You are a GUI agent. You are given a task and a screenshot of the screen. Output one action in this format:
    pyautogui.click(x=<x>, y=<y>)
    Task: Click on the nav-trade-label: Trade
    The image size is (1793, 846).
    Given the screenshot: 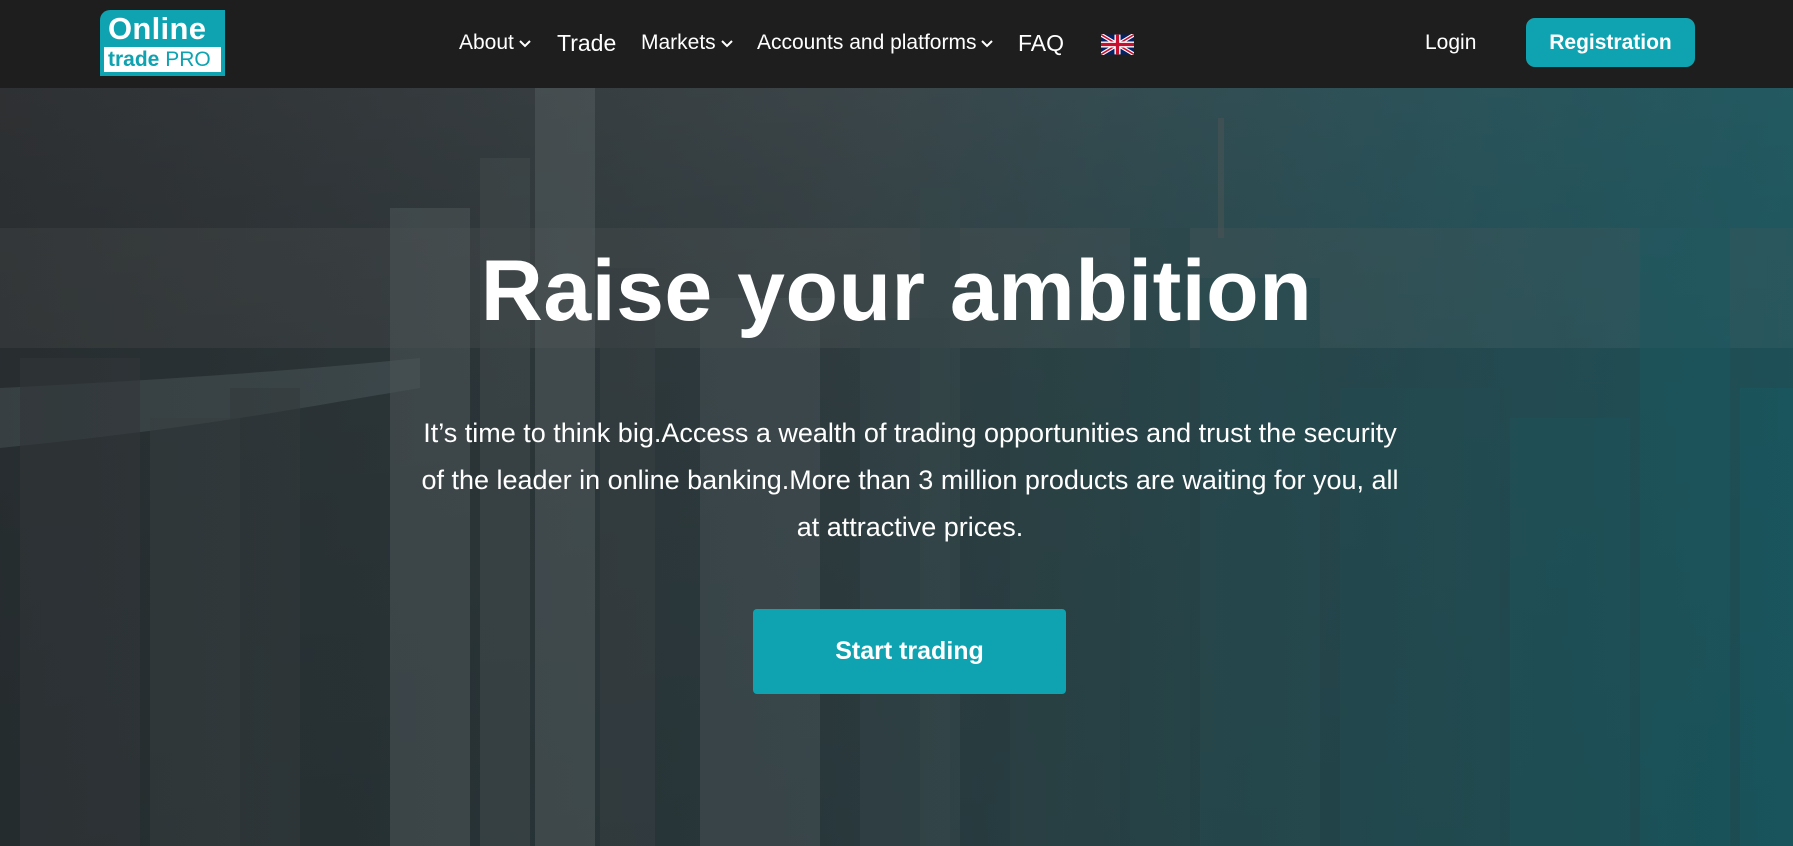 What is the action you would take?
    pyautogui.click(x=587, y=42)
    